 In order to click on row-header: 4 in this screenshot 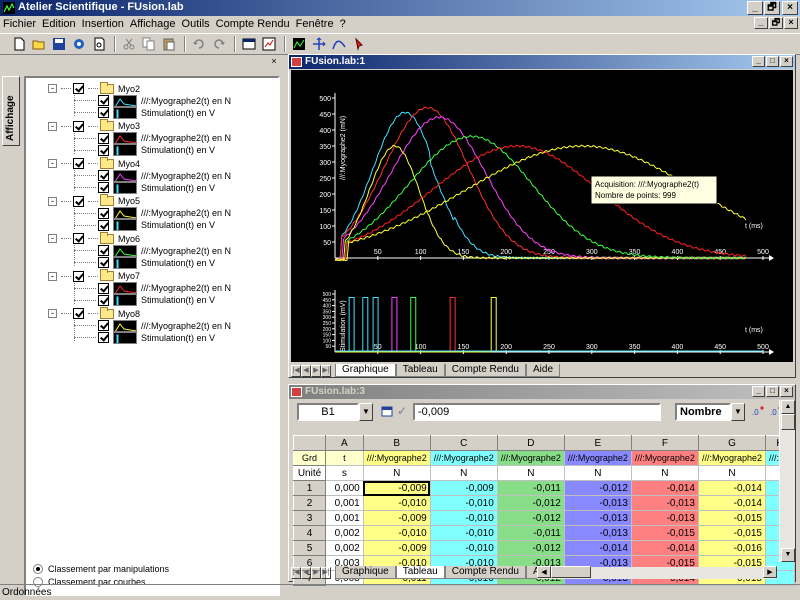, I will do `click(309, 533)`.